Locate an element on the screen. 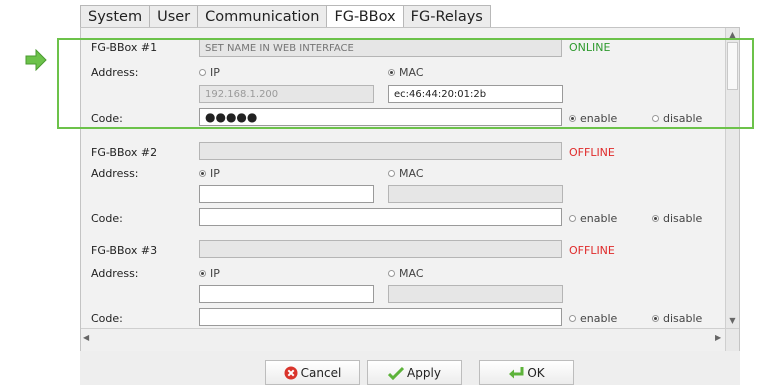 The image size is (760, 385). bbox-2-ip-radio: IP is located at coordinates (209, 173).